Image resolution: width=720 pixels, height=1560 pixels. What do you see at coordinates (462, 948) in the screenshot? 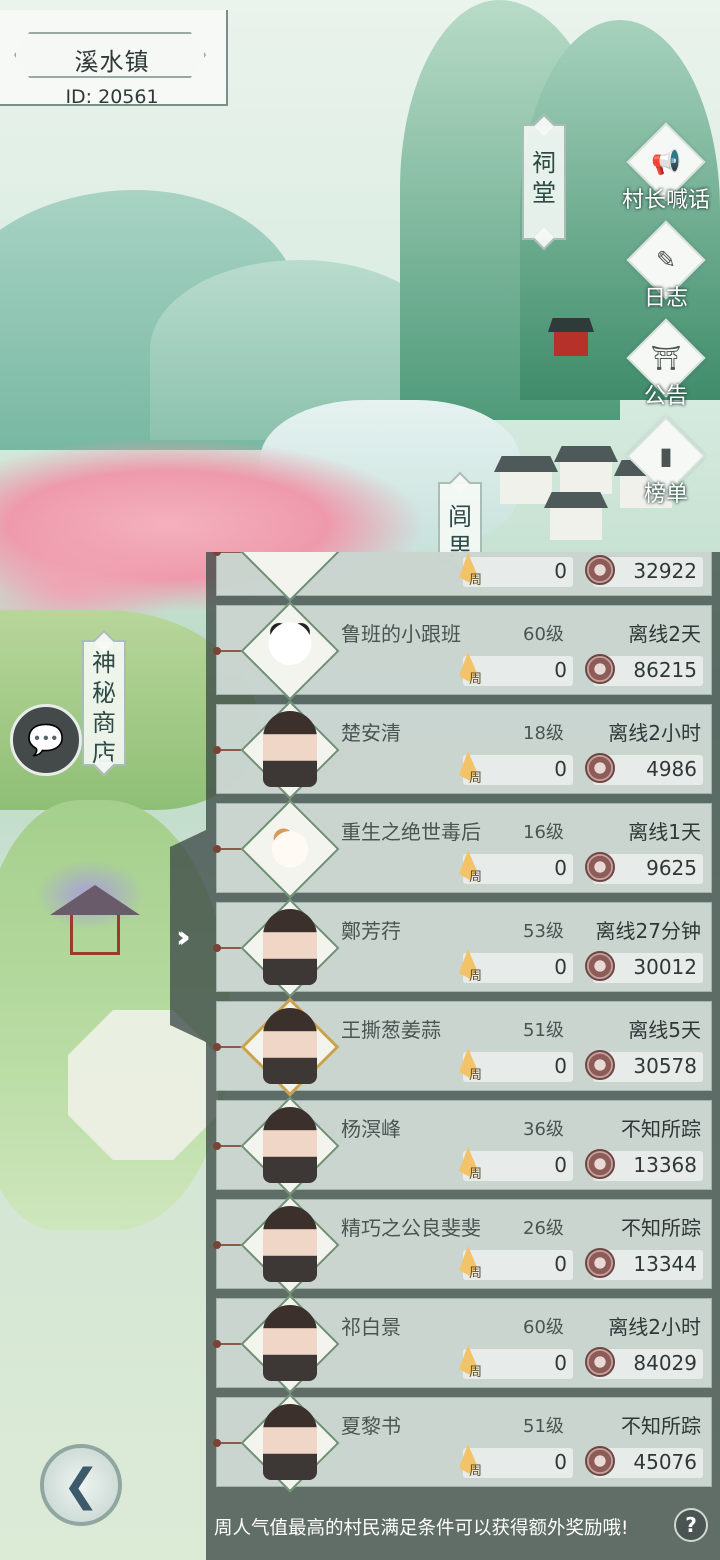
I see `villager-row: 鄭芳荇 53级 离线27分钟周 0 30012` at bounding box center [462, 948].